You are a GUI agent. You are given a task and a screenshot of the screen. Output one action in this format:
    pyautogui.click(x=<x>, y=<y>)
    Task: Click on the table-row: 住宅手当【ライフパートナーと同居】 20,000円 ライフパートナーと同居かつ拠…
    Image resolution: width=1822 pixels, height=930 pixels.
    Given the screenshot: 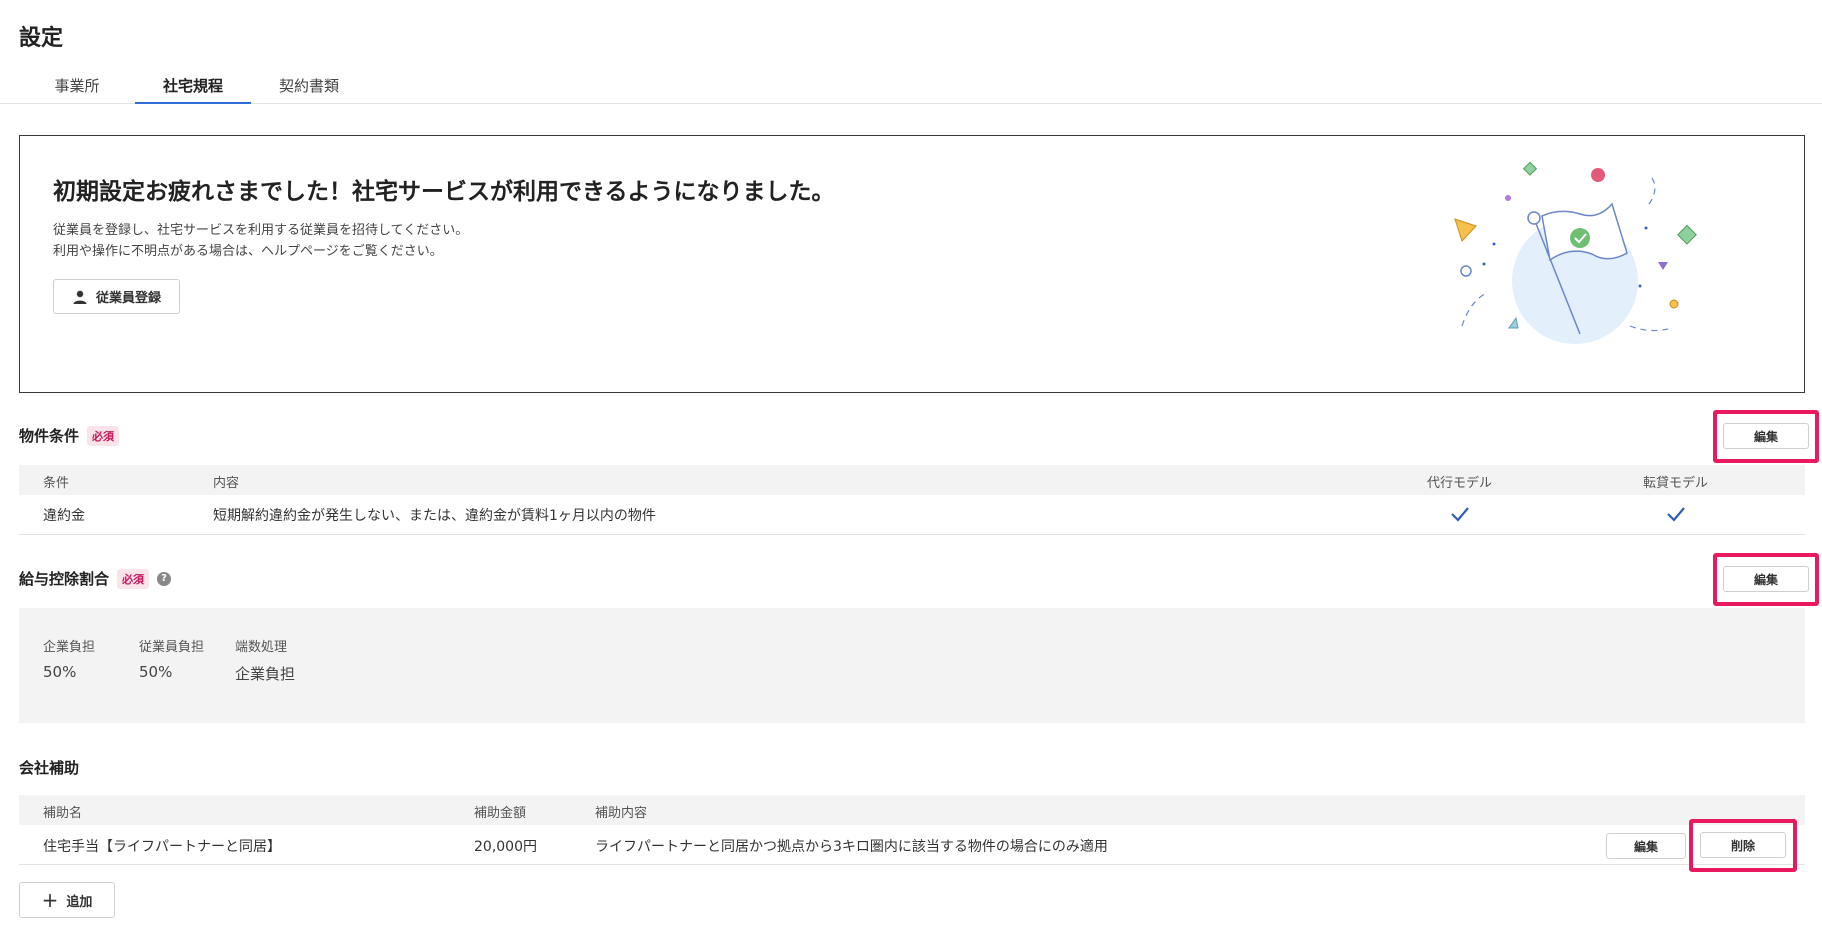 What is the action you would take?
    pyautogui.click(x=912, y=845)
    